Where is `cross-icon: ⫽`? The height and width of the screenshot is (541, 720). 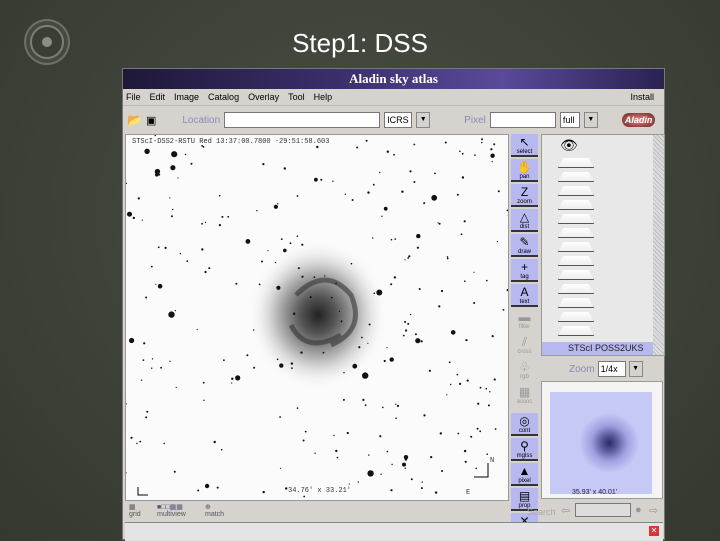
cross-icon: ⫽ is located at coordinates (524, 342).